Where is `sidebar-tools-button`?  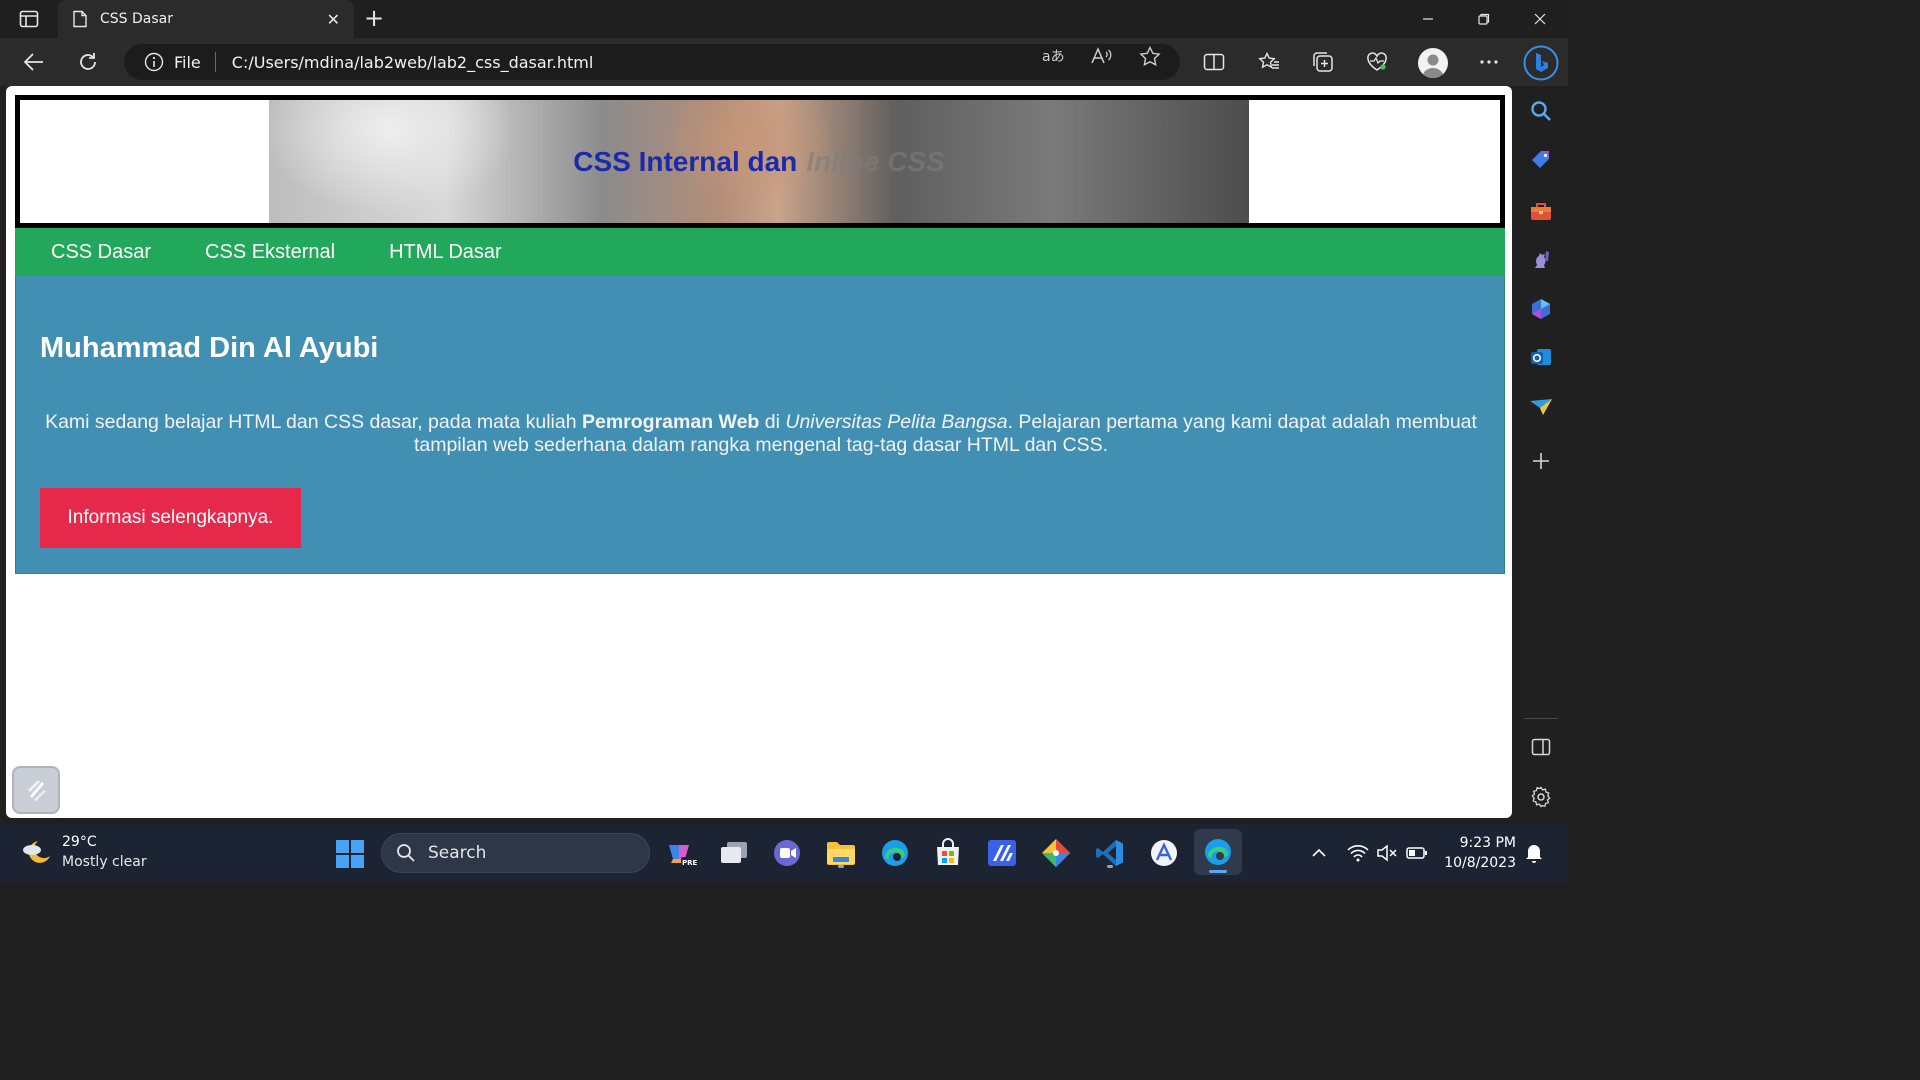 sidebar-tools-button is located at coordinates (1541, 211).